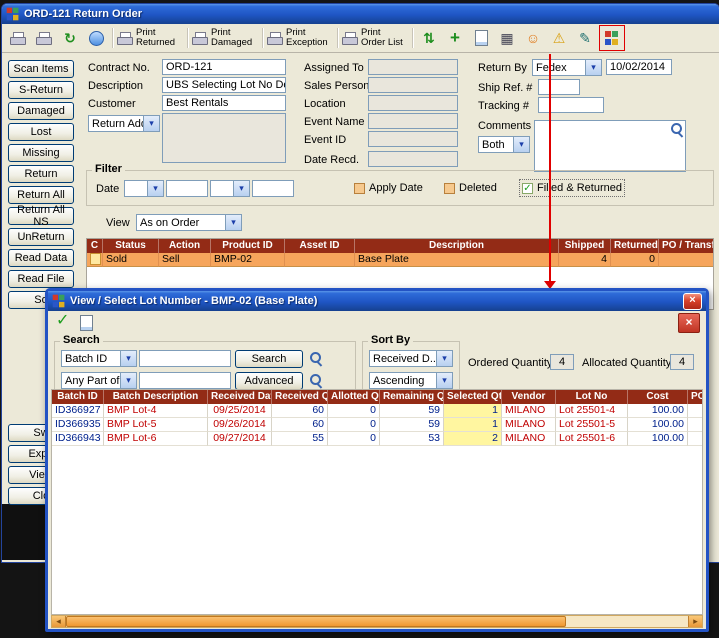 The width and height of the screenshot is (719, 638). What do you see at coordinates (470, 188) in the screenshot?
I see `deleted-checkbox: Deleted` at bounding box center [470, 188].